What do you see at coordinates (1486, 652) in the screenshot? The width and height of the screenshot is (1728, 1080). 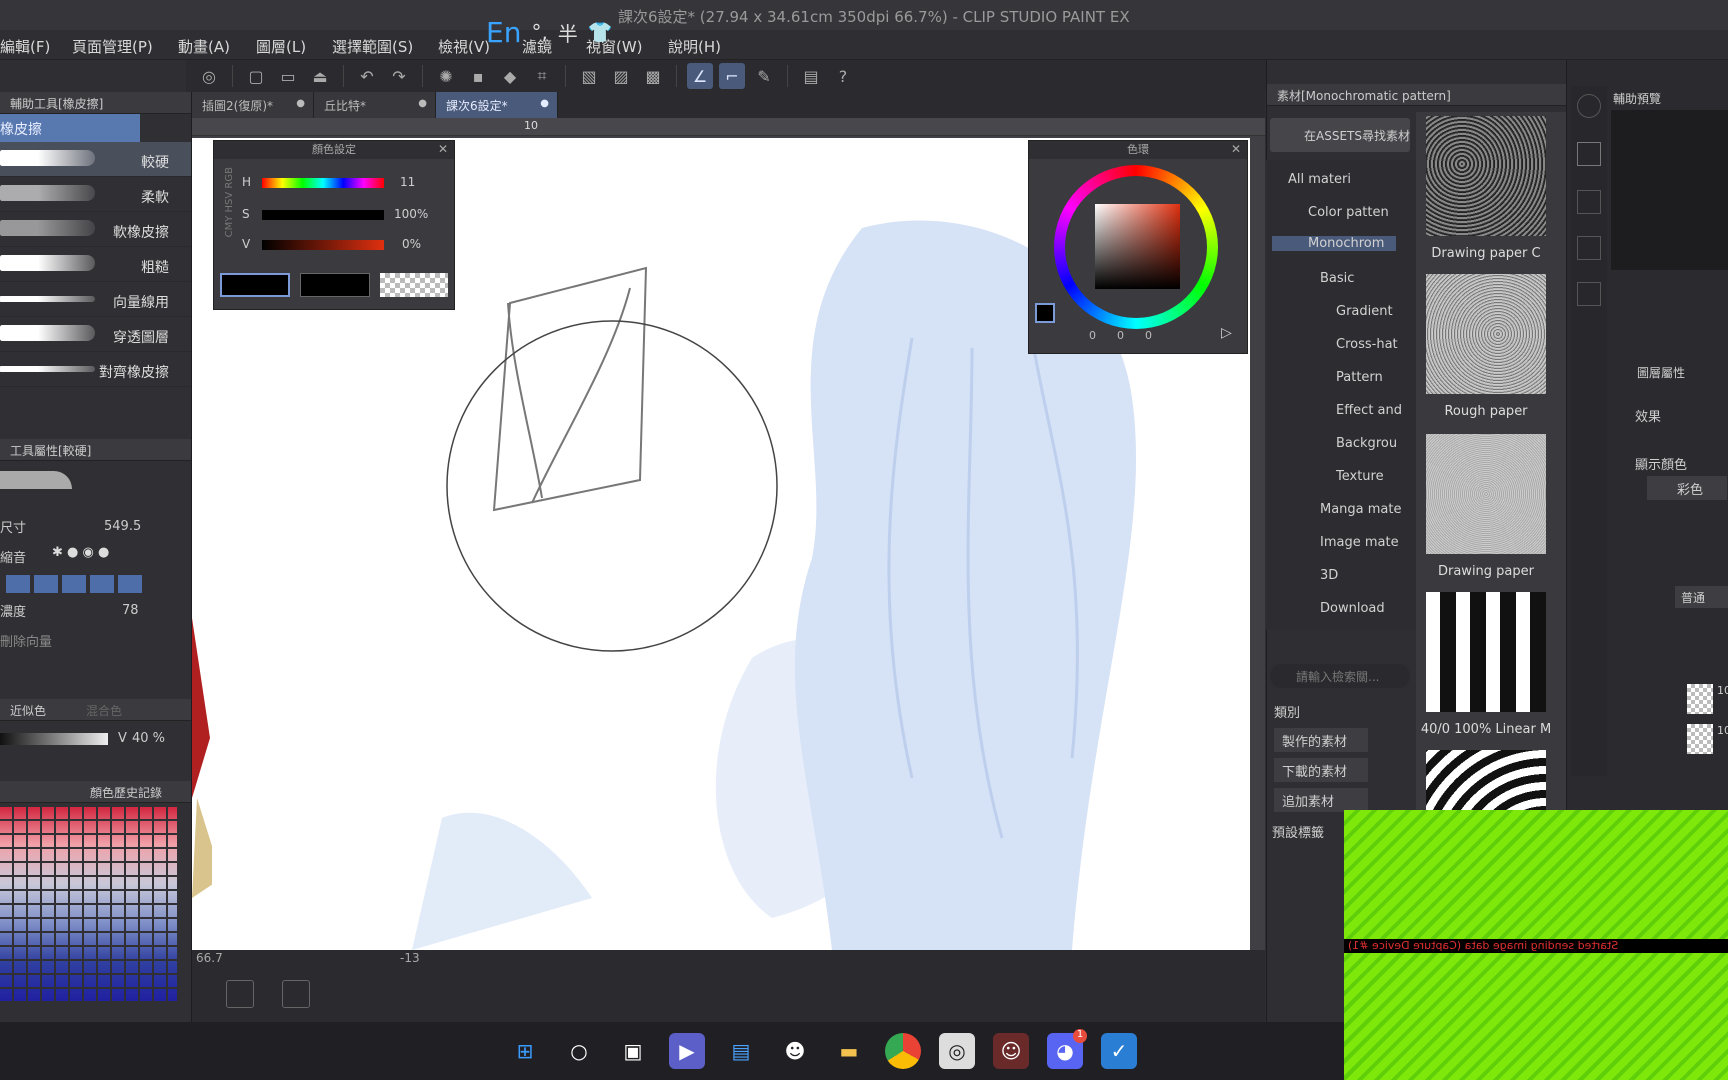 I see `thumb-linear` at bounding box center [1486, 652].